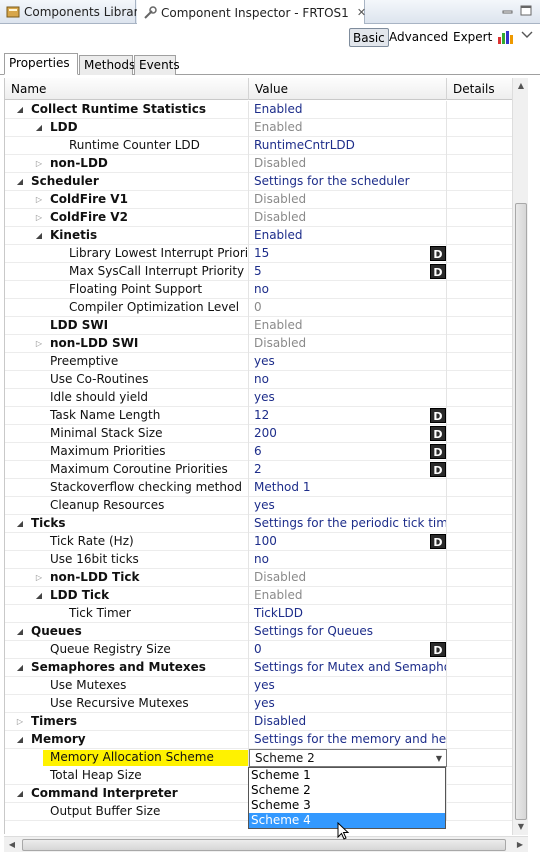 The width and height of the screenshot is (540, 859). What do you see at coordinates (348, 254) in the screenshot?
I see `property-value-cell: 15` at bounding box center [348, 254].